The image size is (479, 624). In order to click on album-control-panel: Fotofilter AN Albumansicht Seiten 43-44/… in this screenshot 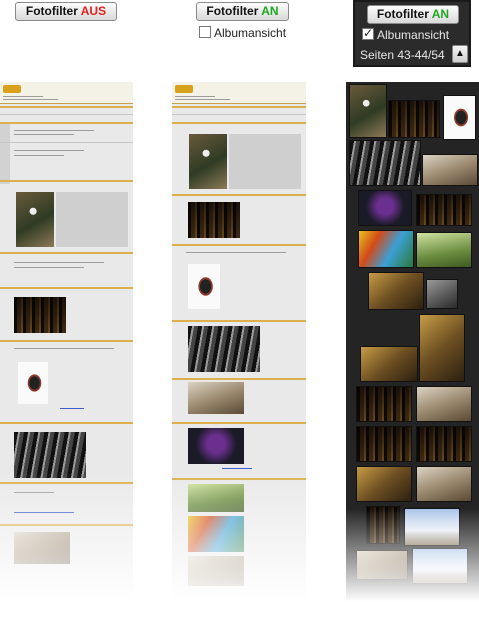, I will do `click(412, 33)`.